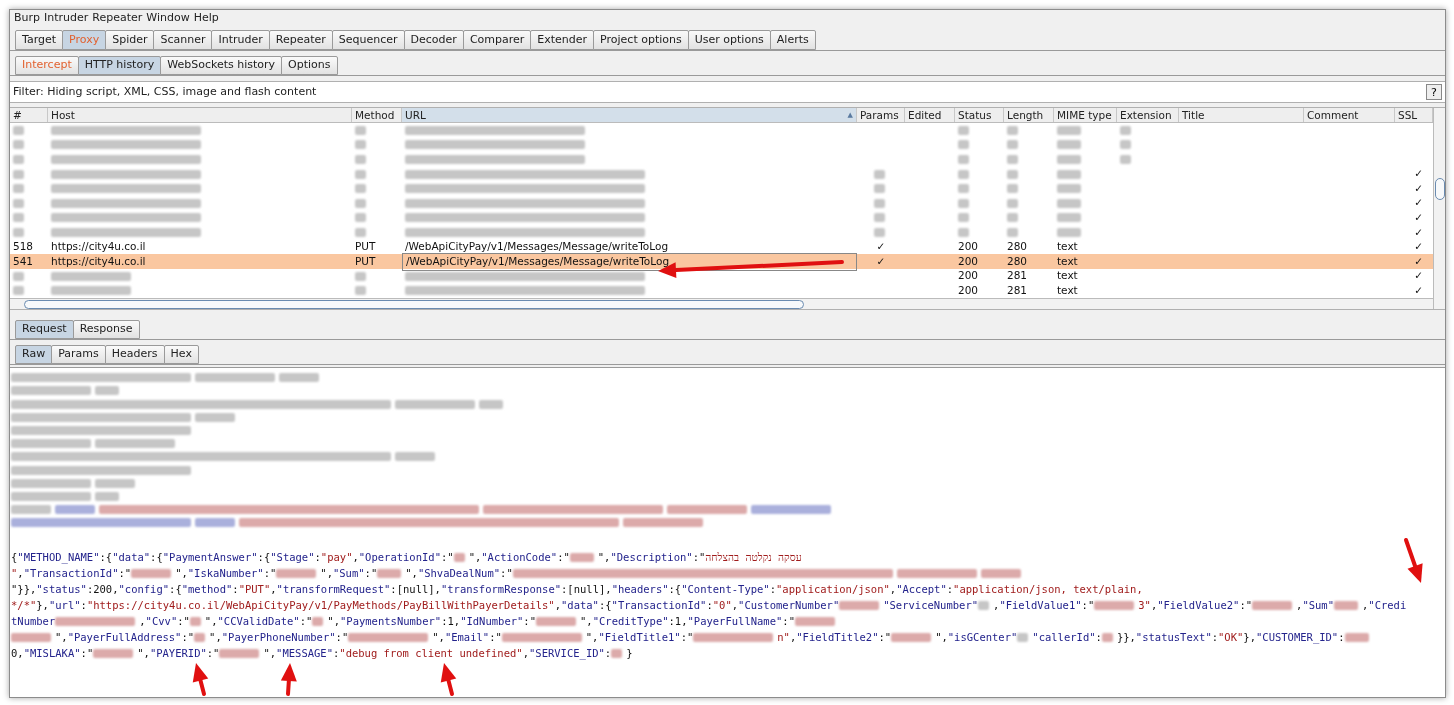  What do you see at coordinates (29, 115) in the screenshot?
I see `column-header: #` at bounding box center [29, 115].